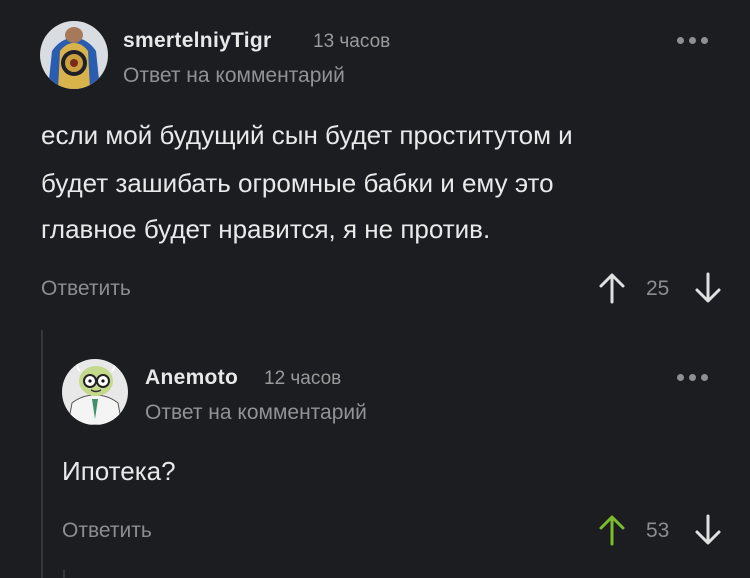 The width and height of the screenshot is (750, 578). I want to click on downvote-button, so click(708, 532).